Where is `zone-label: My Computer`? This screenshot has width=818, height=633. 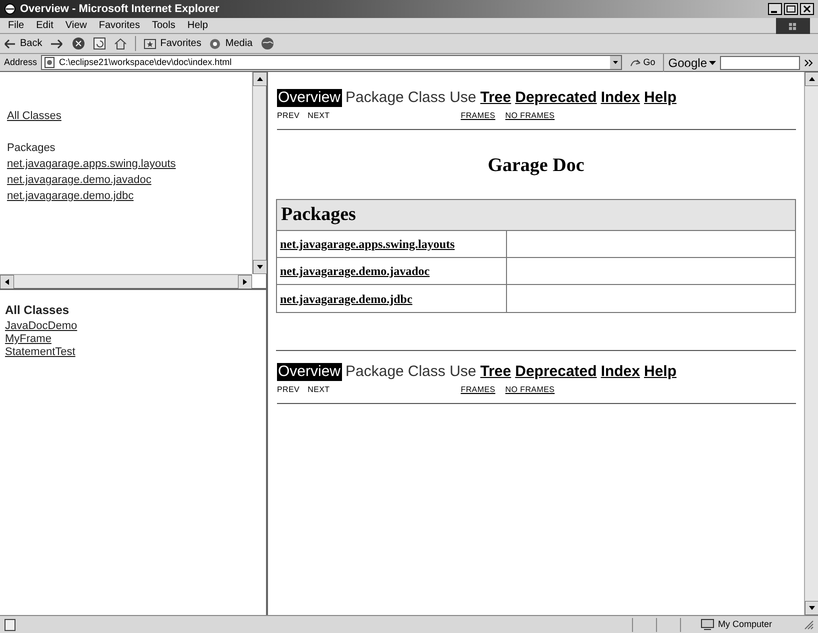 zone-label: My Computer is located at coordinates (745, 624).